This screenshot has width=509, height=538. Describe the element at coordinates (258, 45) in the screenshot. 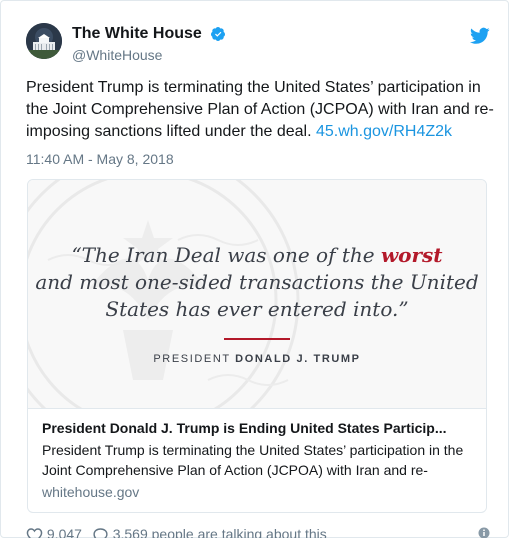

I see `tweet-header: The White House @WhiteHouse` at that location.